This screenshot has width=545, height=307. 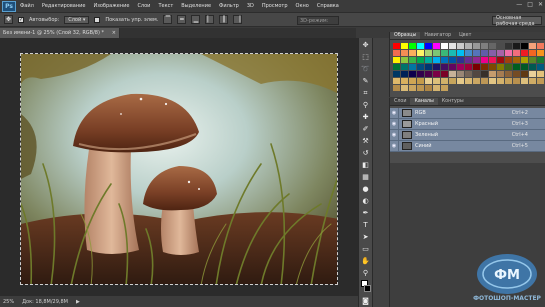 What do you see at coordinates (366, 165) in the screenshot?
I see `eraser-tool-icon: ◧` at bounding box center [366, 165].